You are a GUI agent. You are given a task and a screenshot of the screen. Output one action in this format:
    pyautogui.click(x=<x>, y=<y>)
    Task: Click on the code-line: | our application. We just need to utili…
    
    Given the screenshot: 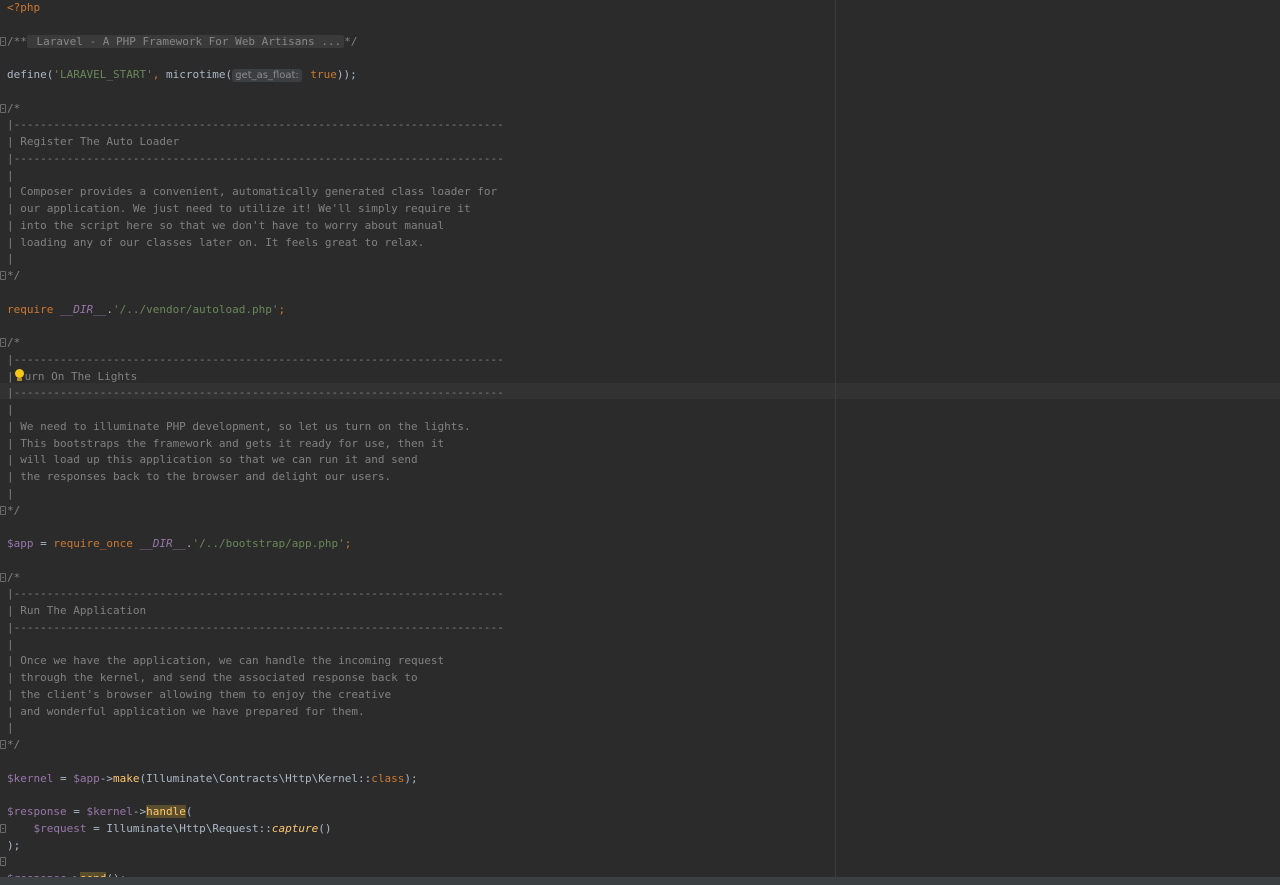 What is the action you would take?
    pyautogui.click(x=255, y=209)
    